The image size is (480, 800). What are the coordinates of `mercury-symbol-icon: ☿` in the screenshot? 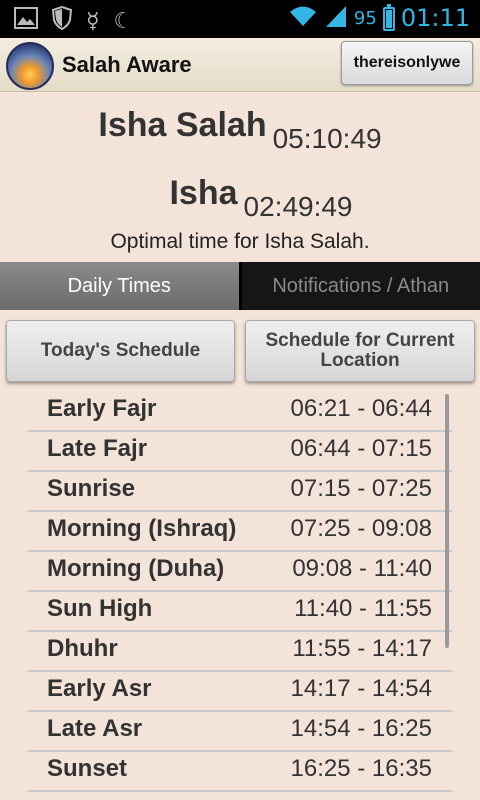 It's located at (93, 21).